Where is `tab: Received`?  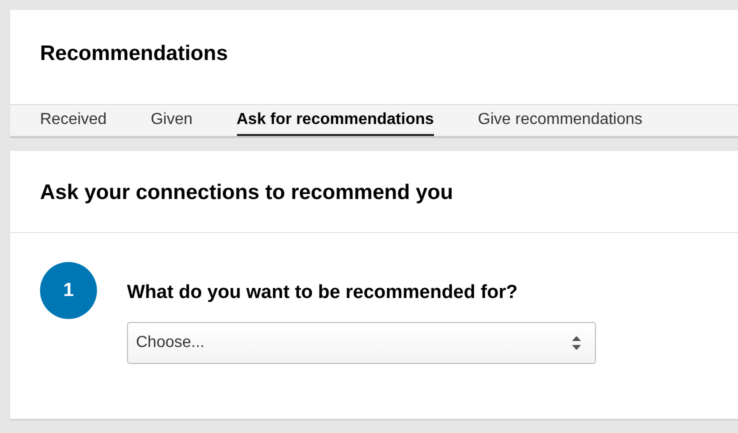 tab: Received is located at coordinates (73, 120).